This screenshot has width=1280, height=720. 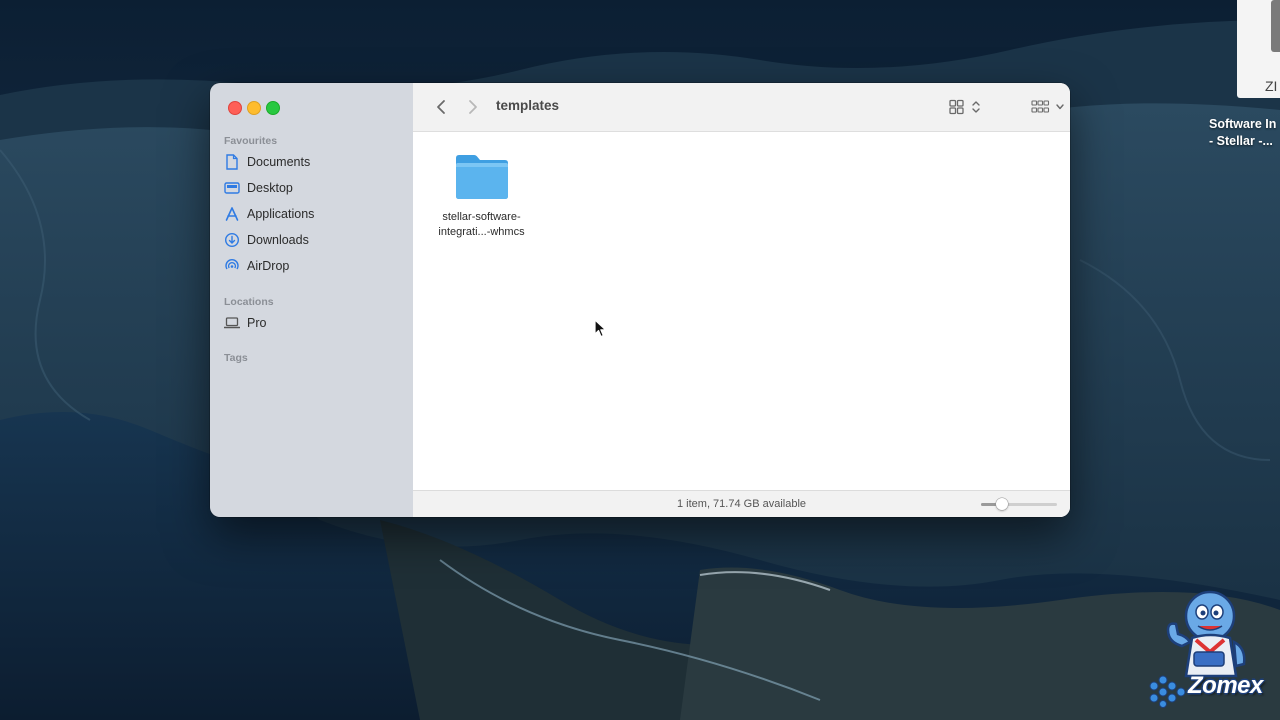 What do you see at coordinates (314, 162) in the screenshot?
I see `sidebar-item-documents: Documents` at bounding box center [314, 162].